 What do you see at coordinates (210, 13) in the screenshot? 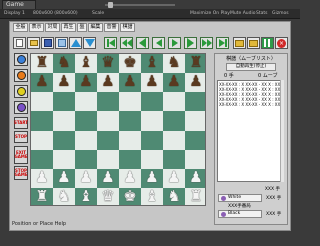
I see `maximize-toggle: Maximize On Play` at bounding box center [210, 13].